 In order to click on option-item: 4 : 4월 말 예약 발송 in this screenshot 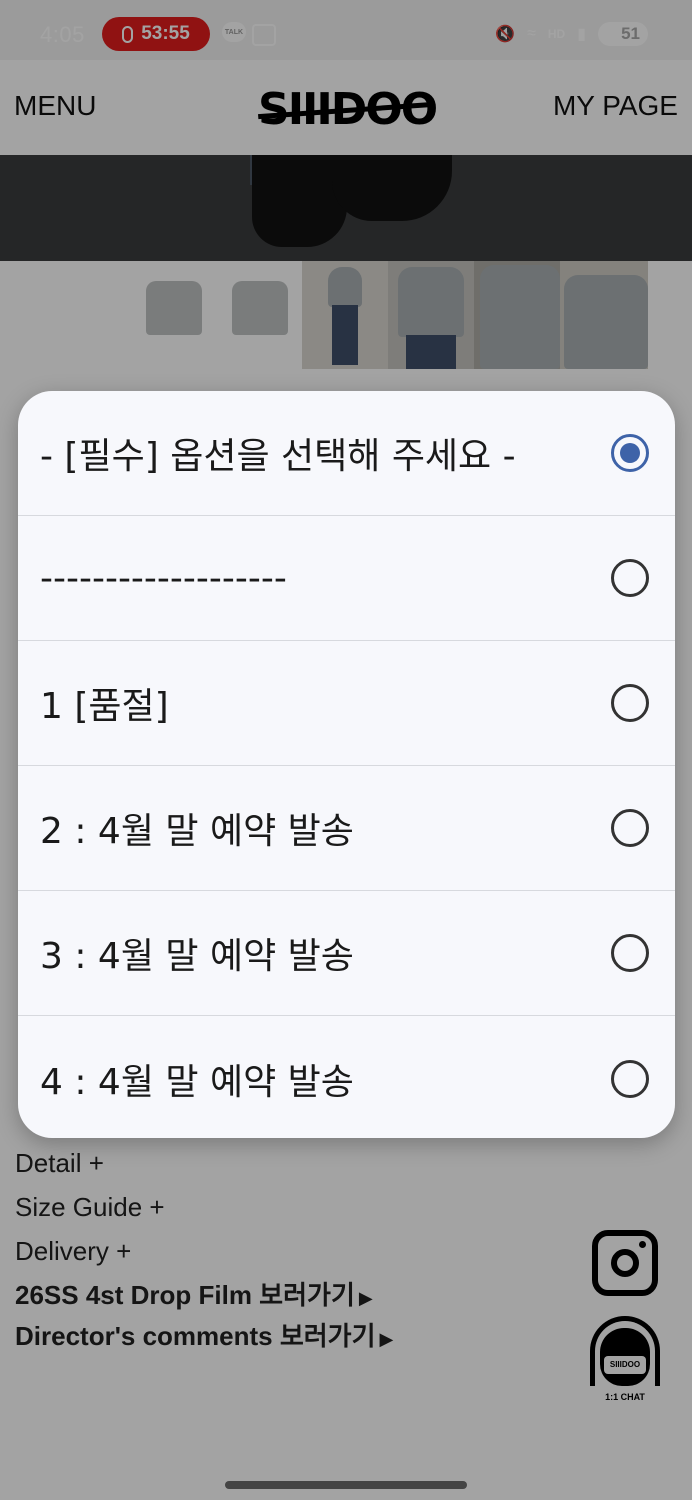, I will do `click(346, 1077)`.